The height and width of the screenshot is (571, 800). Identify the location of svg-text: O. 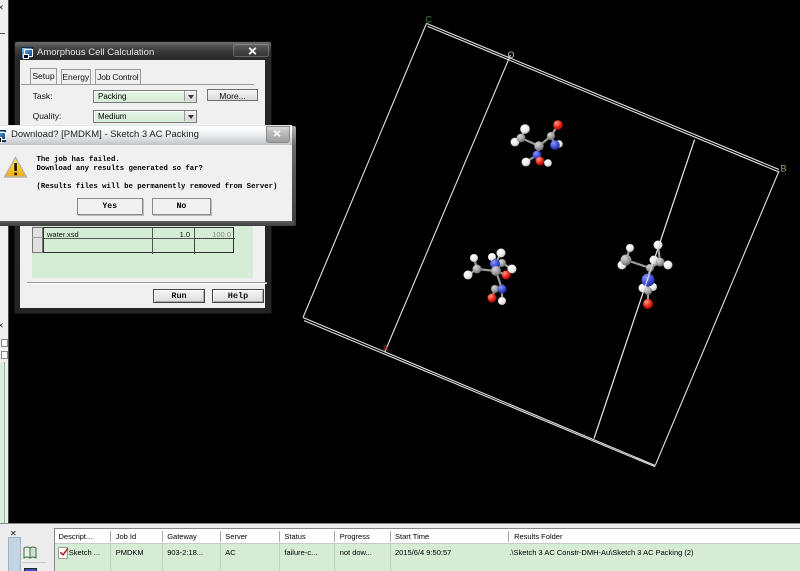
(511, 55).